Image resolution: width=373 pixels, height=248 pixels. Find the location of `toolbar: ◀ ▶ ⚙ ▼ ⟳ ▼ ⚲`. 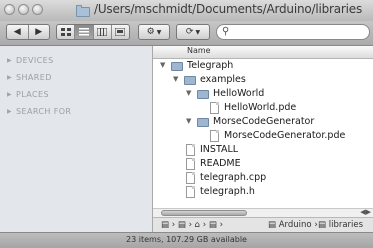

toolbar: ◀ ▶ ⚙ ▼ ⟳ ▼ ⚲ is located at coordinates (186, 33).